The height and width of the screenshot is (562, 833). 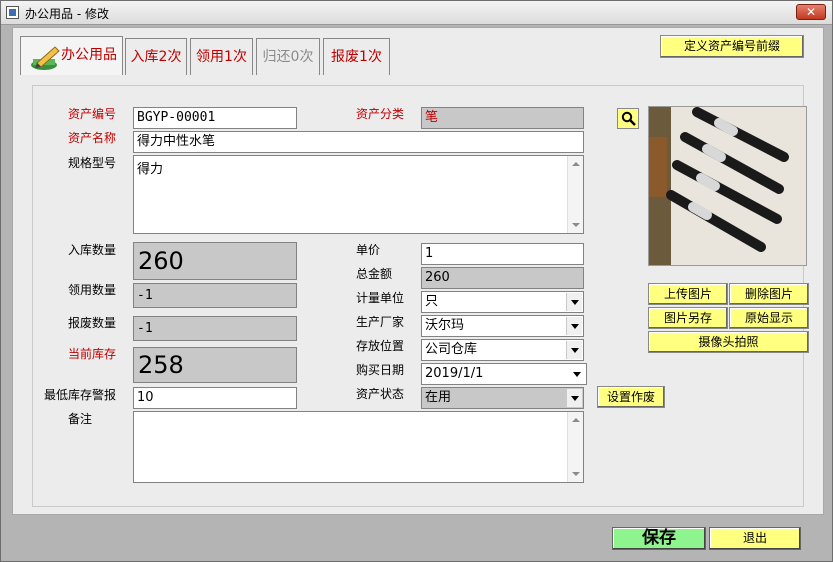 What do you see at coordinates (438, 397) in the screenshot?
I see `asset-status-value: 在用` at bounding box center [438, 397].